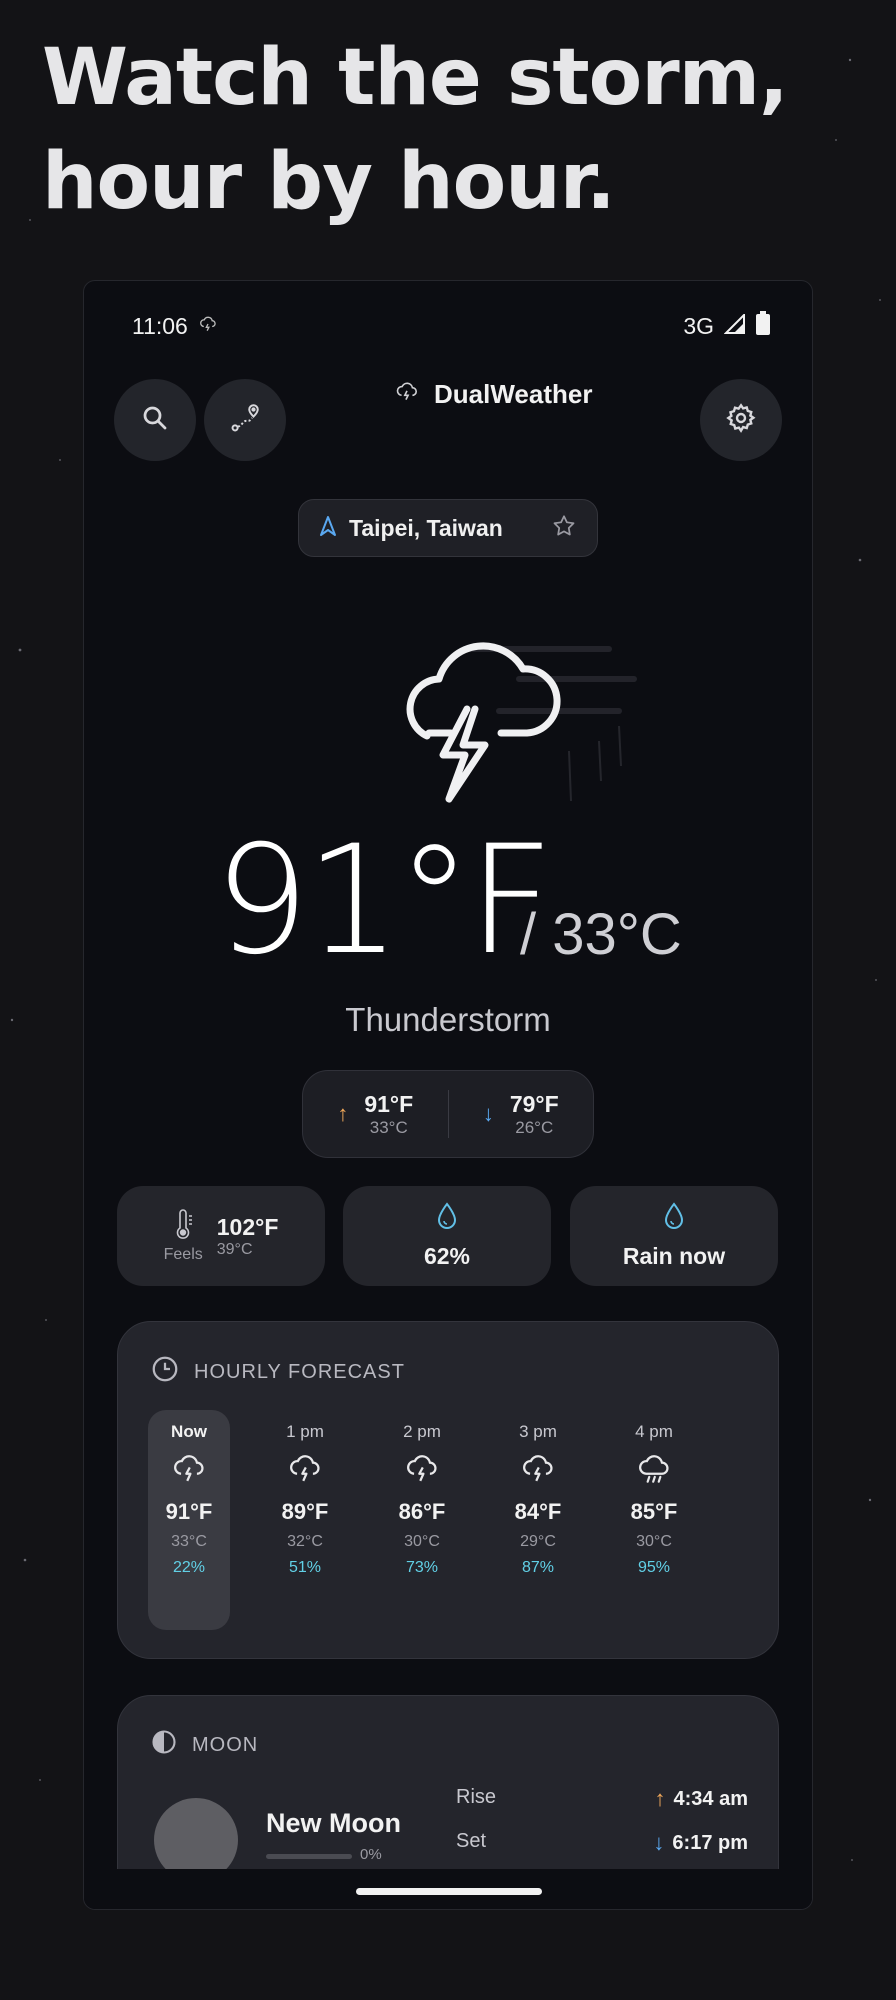  What do you see at coordinates (471, 1841) in the screenshot?
I see `moonset-label: Set` at bounding box center [471, 1841].